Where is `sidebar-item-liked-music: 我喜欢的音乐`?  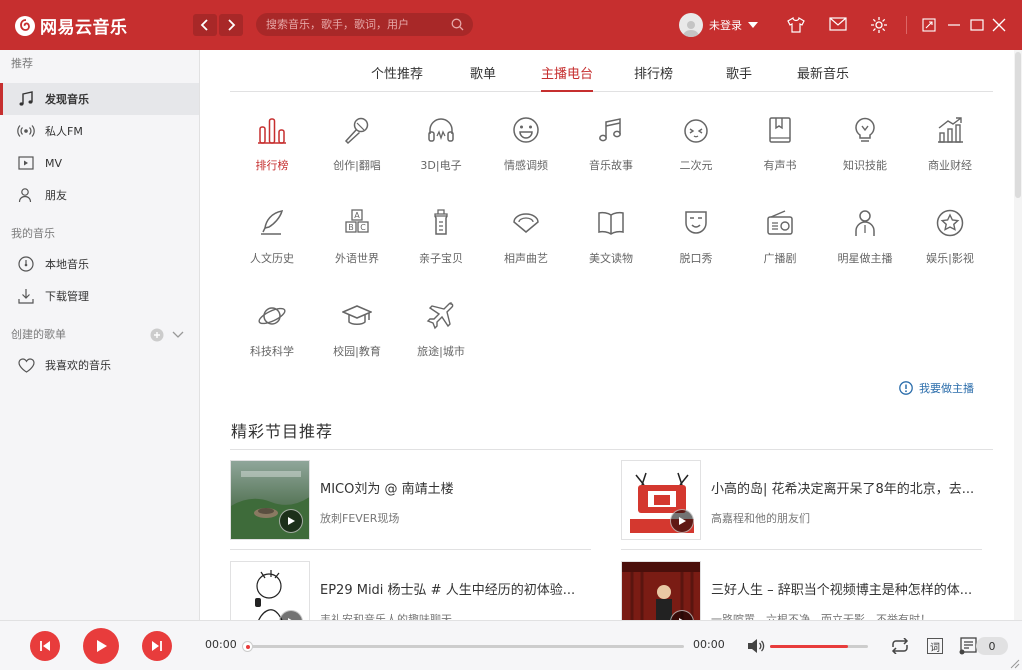 sidebar-item-liked-music: 我喜欢的音乐 is located at coordinates (99, 365).